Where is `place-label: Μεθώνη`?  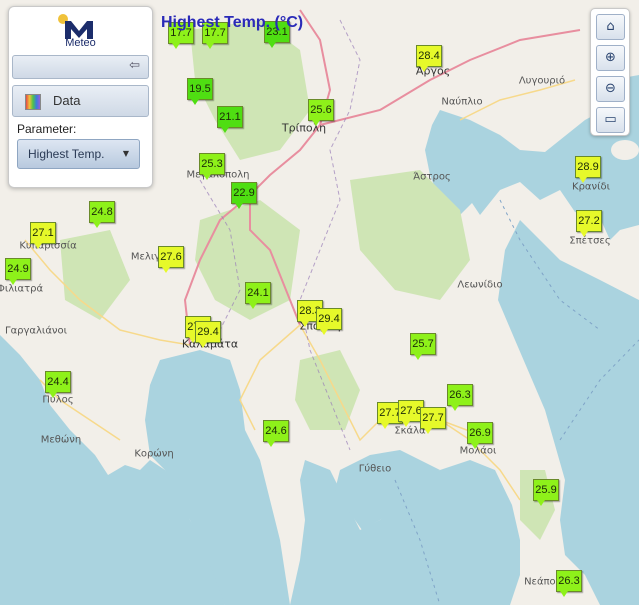
place-label: Μεθώνη is located at coordinates (61, 440).